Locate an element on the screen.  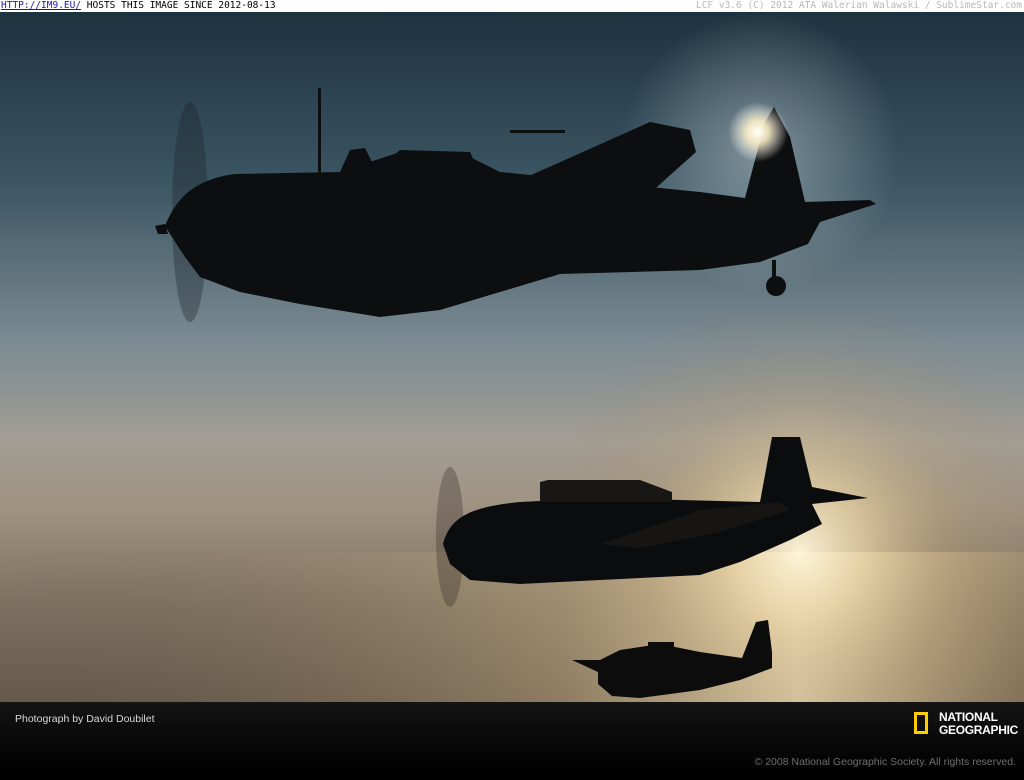
logo-line-2: GEOGRAPHIC is located at coordinates (979, 730).